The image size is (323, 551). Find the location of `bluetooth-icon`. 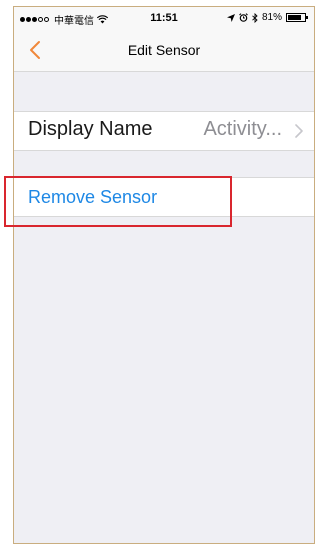

bluetooth-icon is located at coordinates (255, 17).